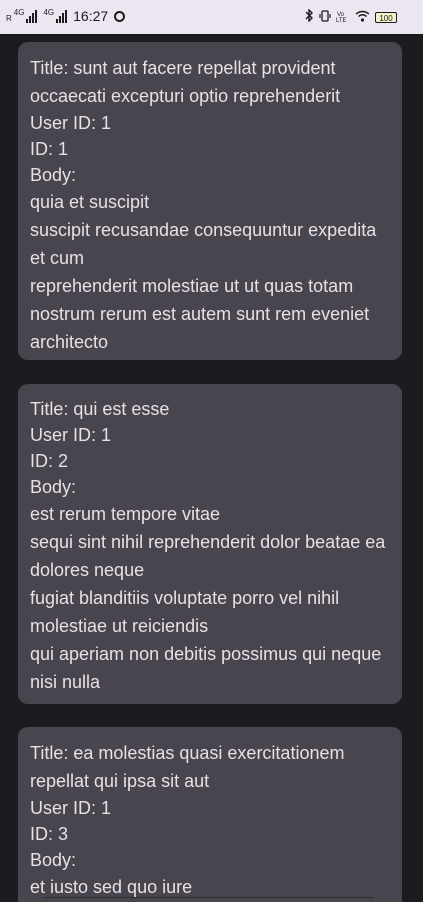 The image size is (423, 902). What do you see at coordinates (325, 17) in the screenshot?
I see `vibrate-icon` at bounding box center [325, 17].